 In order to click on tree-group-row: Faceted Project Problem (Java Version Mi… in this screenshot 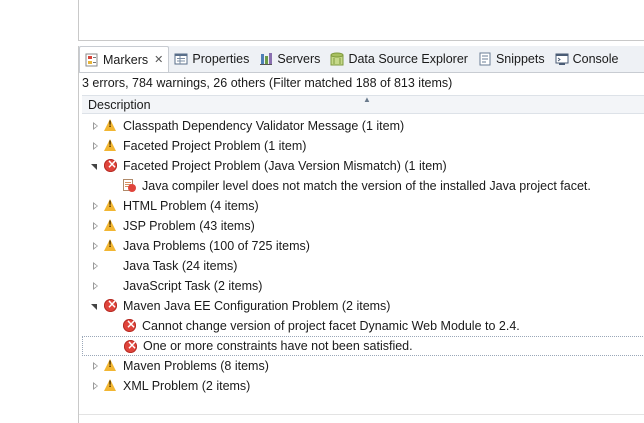, I will do `click(363, 166)`.